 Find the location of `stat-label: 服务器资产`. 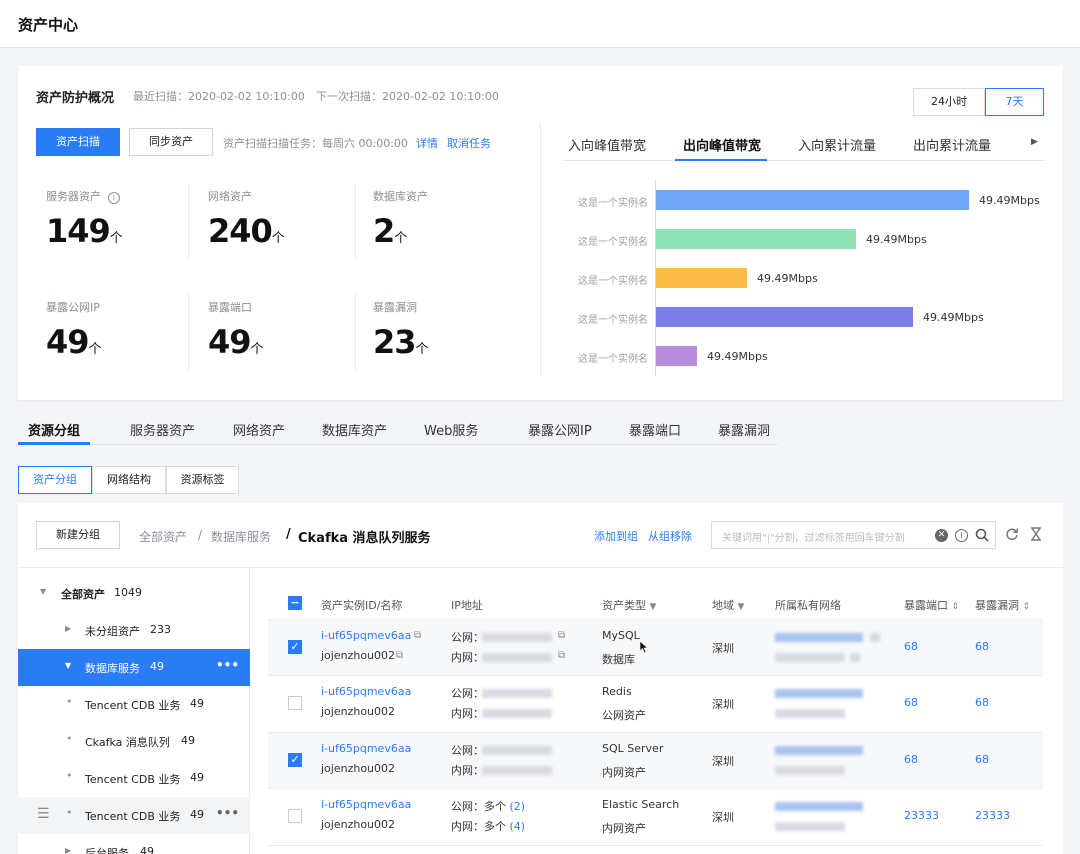

stat-label: 服务器资产 is located at coordinates (73, 196).